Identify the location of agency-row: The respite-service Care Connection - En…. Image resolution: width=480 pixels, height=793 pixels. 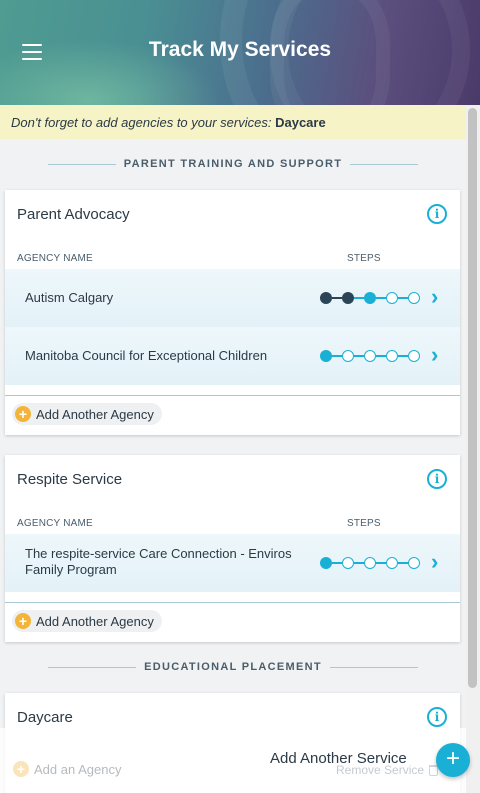
(232, 563).